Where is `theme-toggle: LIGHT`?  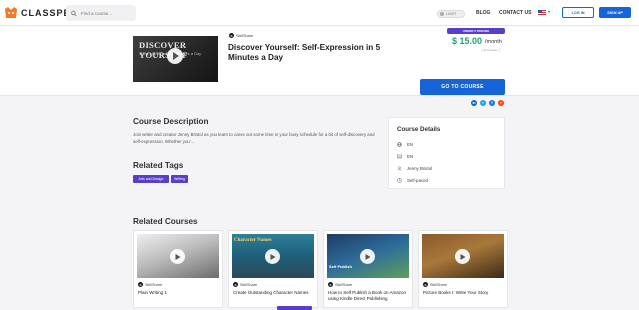 theme-toggle: LIGHT is located at coordinates (451, 14).